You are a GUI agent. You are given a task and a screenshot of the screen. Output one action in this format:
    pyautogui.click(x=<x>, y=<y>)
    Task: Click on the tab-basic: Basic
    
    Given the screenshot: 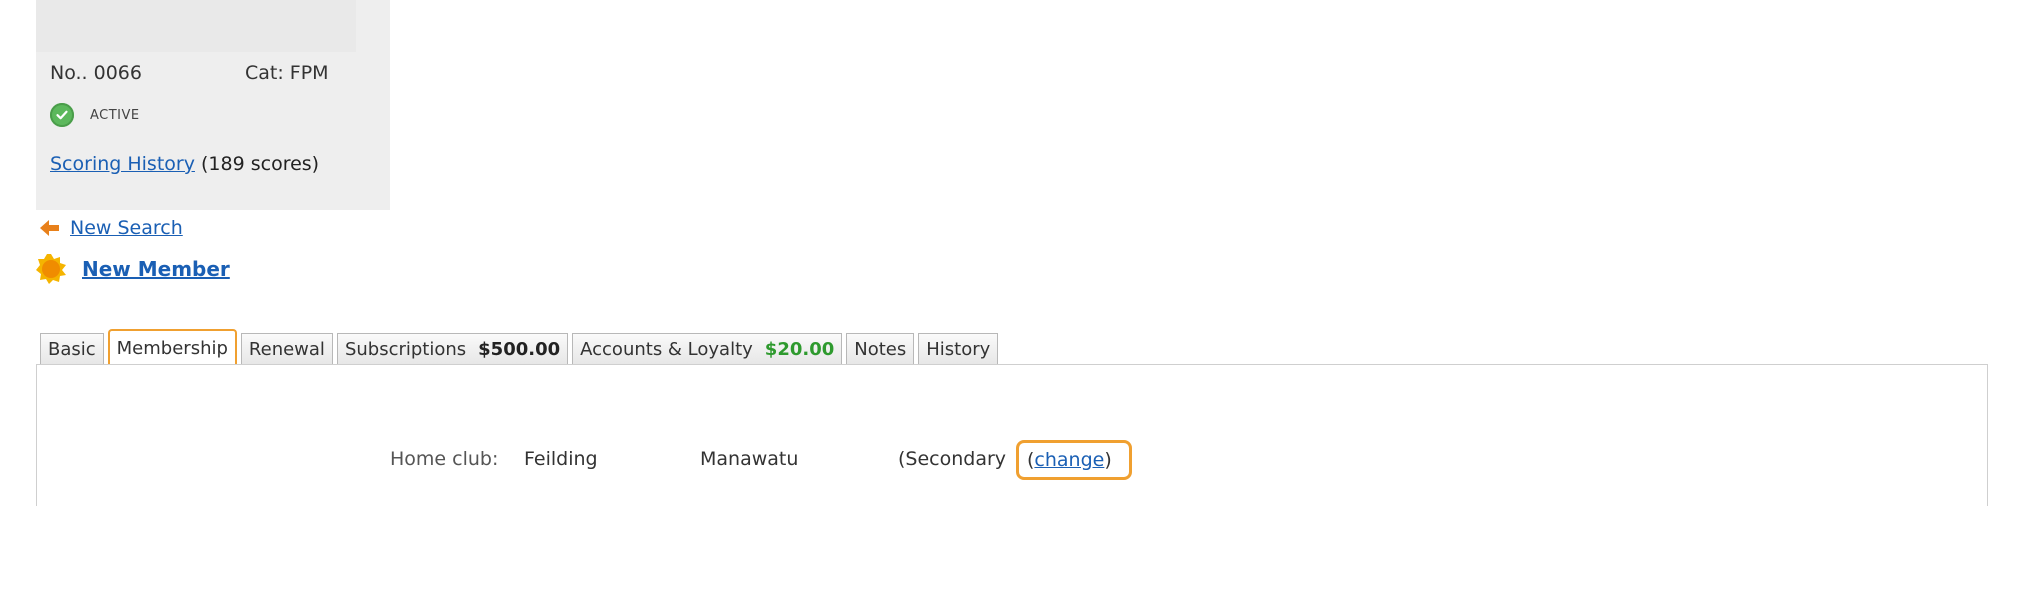 What is the action you would take?
    pyautogui.click(x=72, y=349)
    